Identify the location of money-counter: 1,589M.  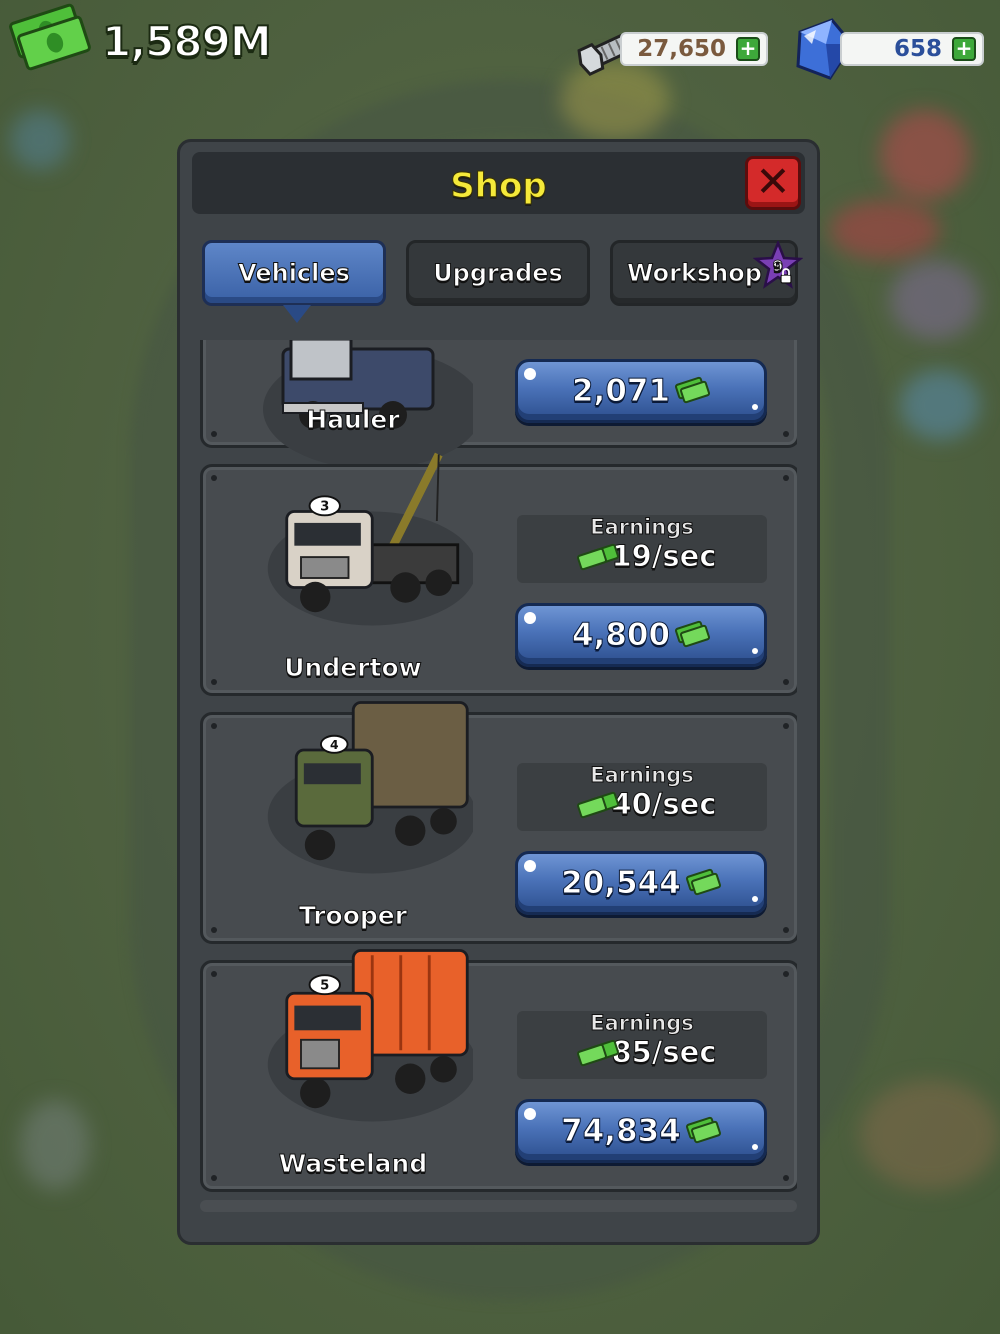
(140, 37).